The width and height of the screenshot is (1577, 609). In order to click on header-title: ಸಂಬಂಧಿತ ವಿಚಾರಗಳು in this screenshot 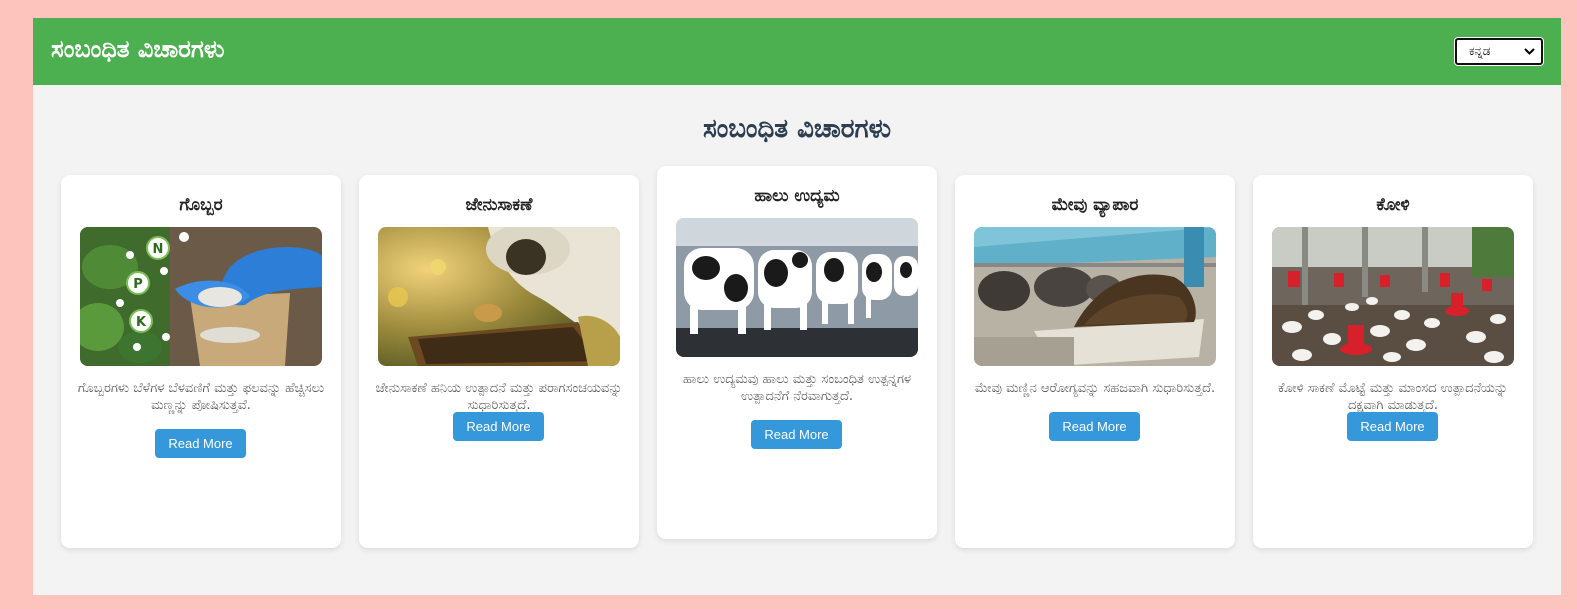, I will do `click(138, 49)`.